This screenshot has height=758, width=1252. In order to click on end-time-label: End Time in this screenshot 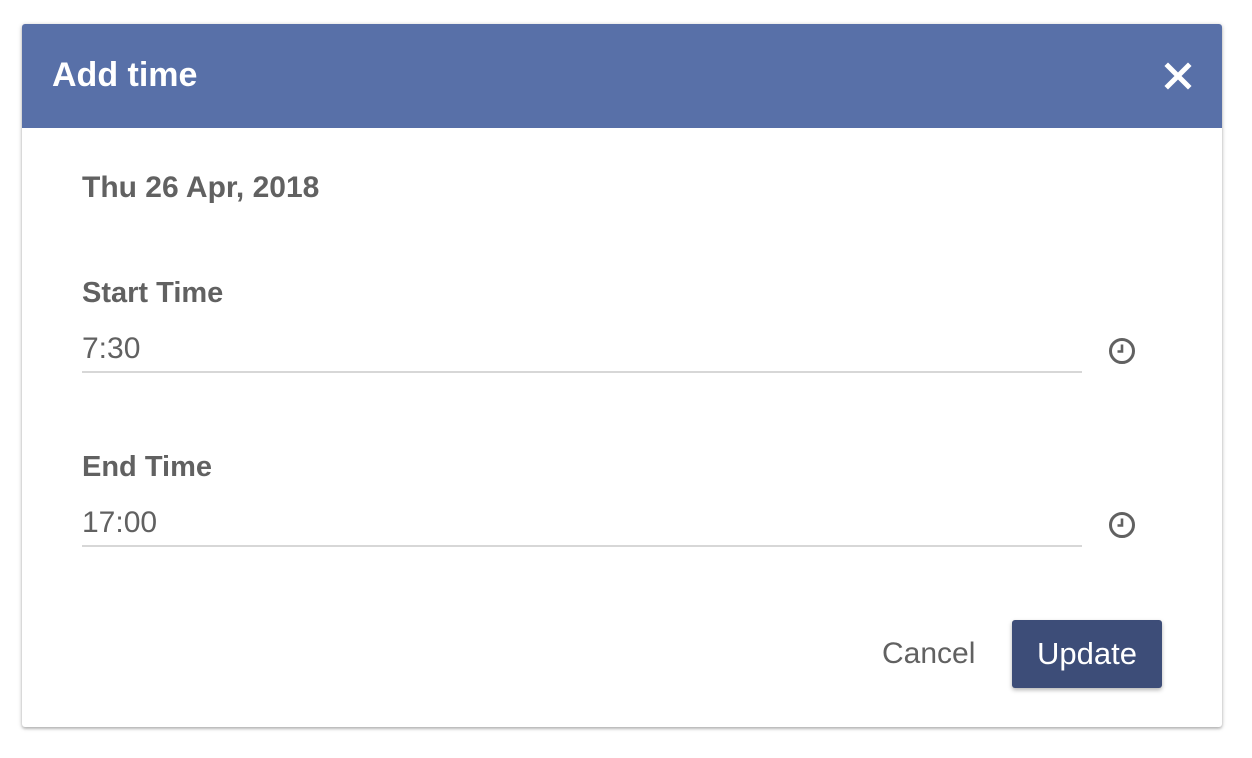, I will do `click(147, 467)`.